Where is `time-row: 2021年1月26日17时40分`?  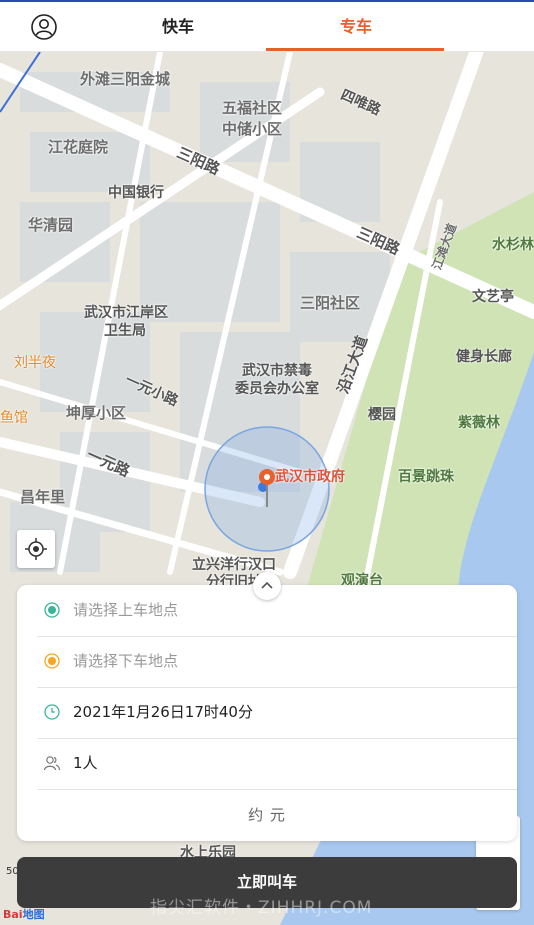 time-row: 2021年1月26日17时40分 is located at coordinates (277, 713).